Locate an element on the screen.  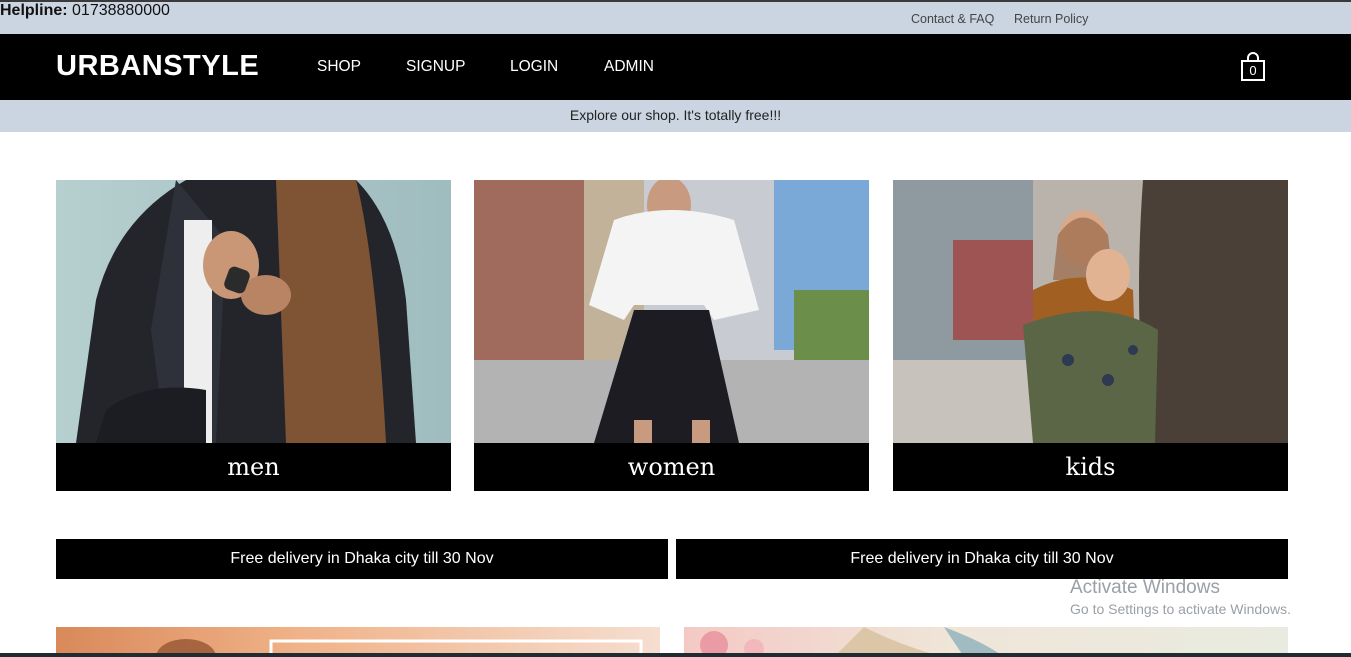
category-card-kids: kids is located at coordinates (1090, 335).